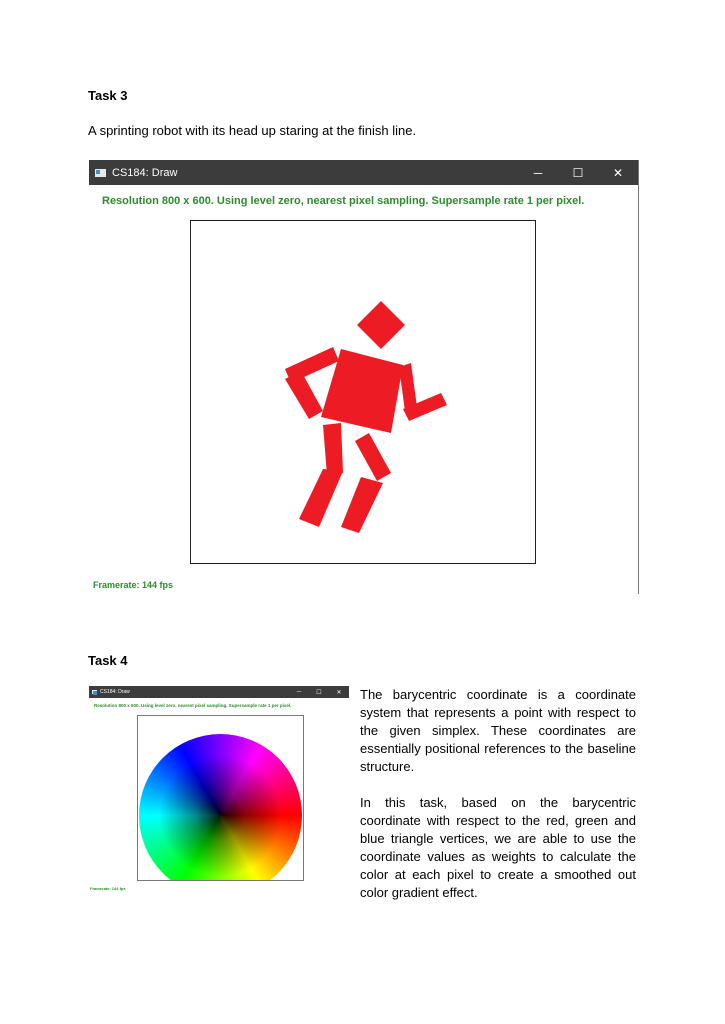  What do you see at coordinates (333, 449) in the screenshot?
I see `robot-left-thigh` at bounding box center [333, 449].